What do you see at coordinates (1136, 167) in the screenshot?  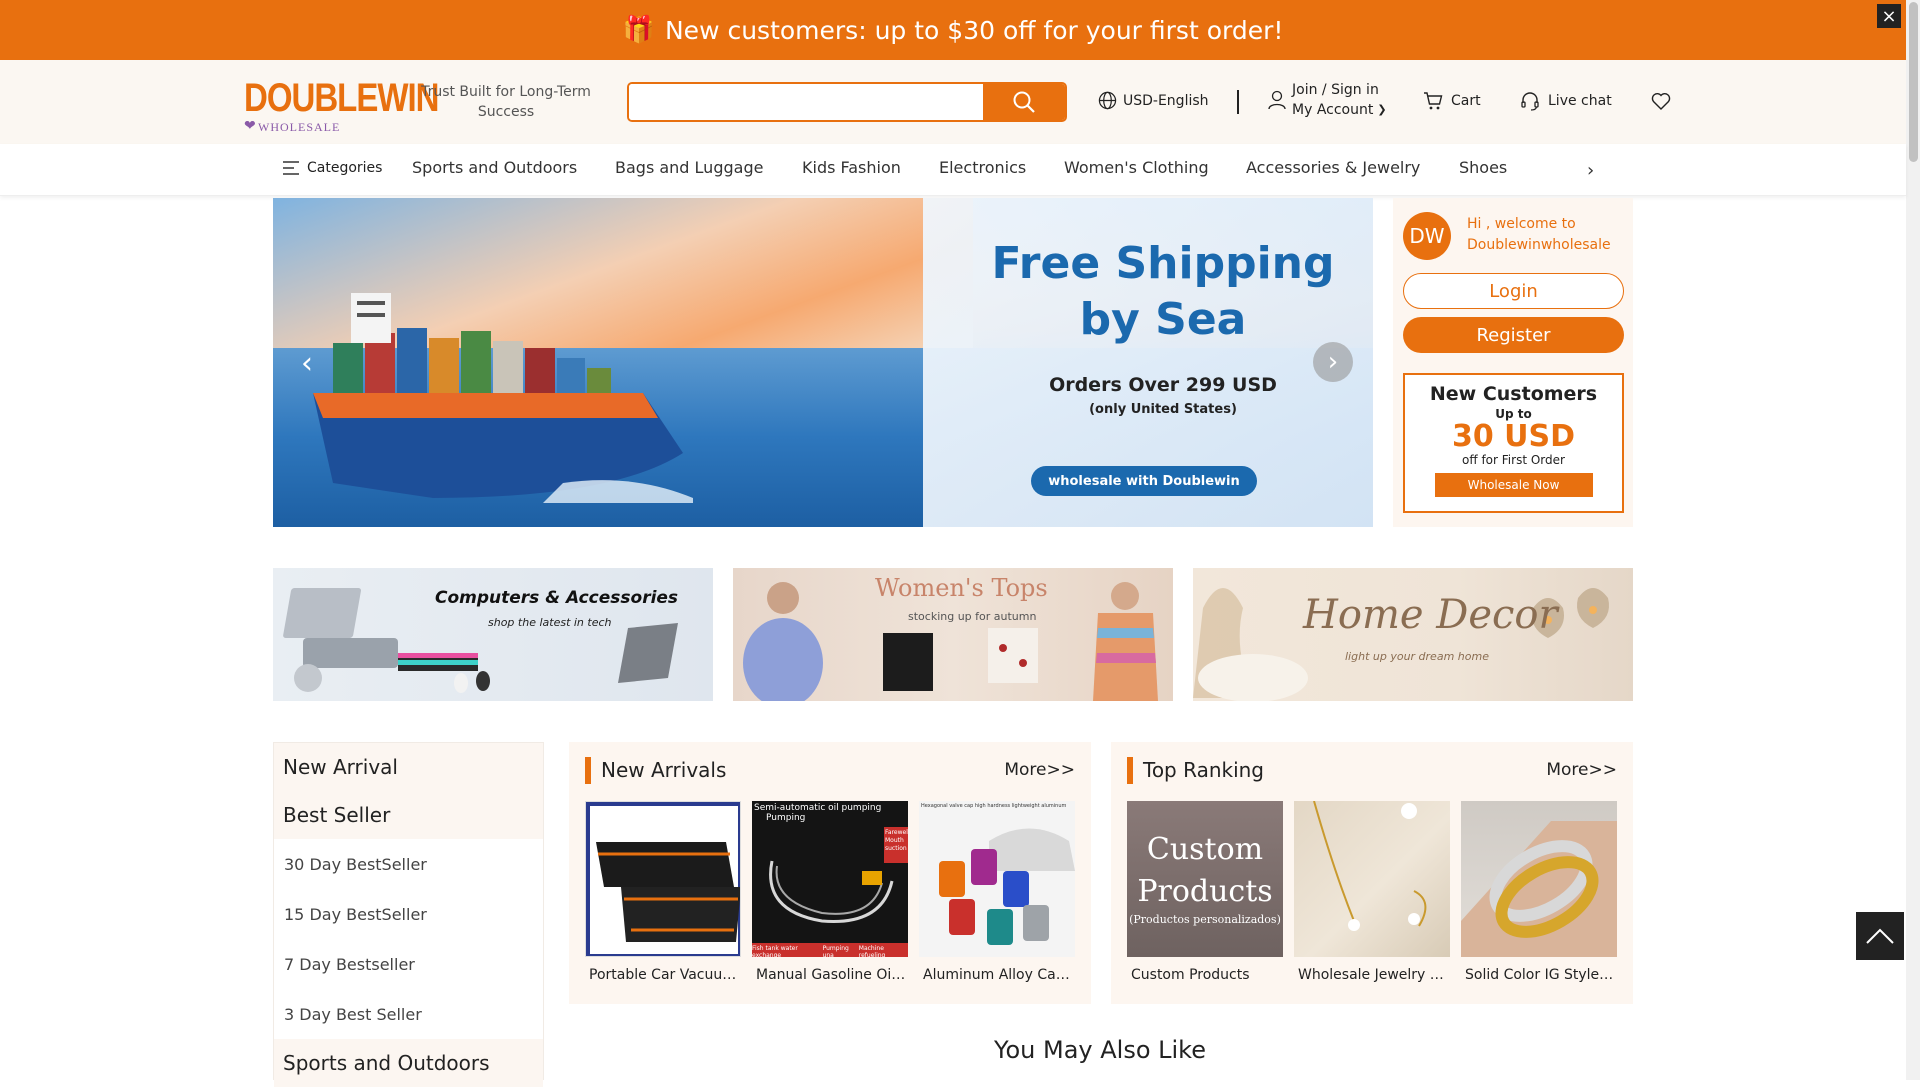 I see `nav-link-womens-clothing: Women's Clothing` at bounding box center [1136, 167].